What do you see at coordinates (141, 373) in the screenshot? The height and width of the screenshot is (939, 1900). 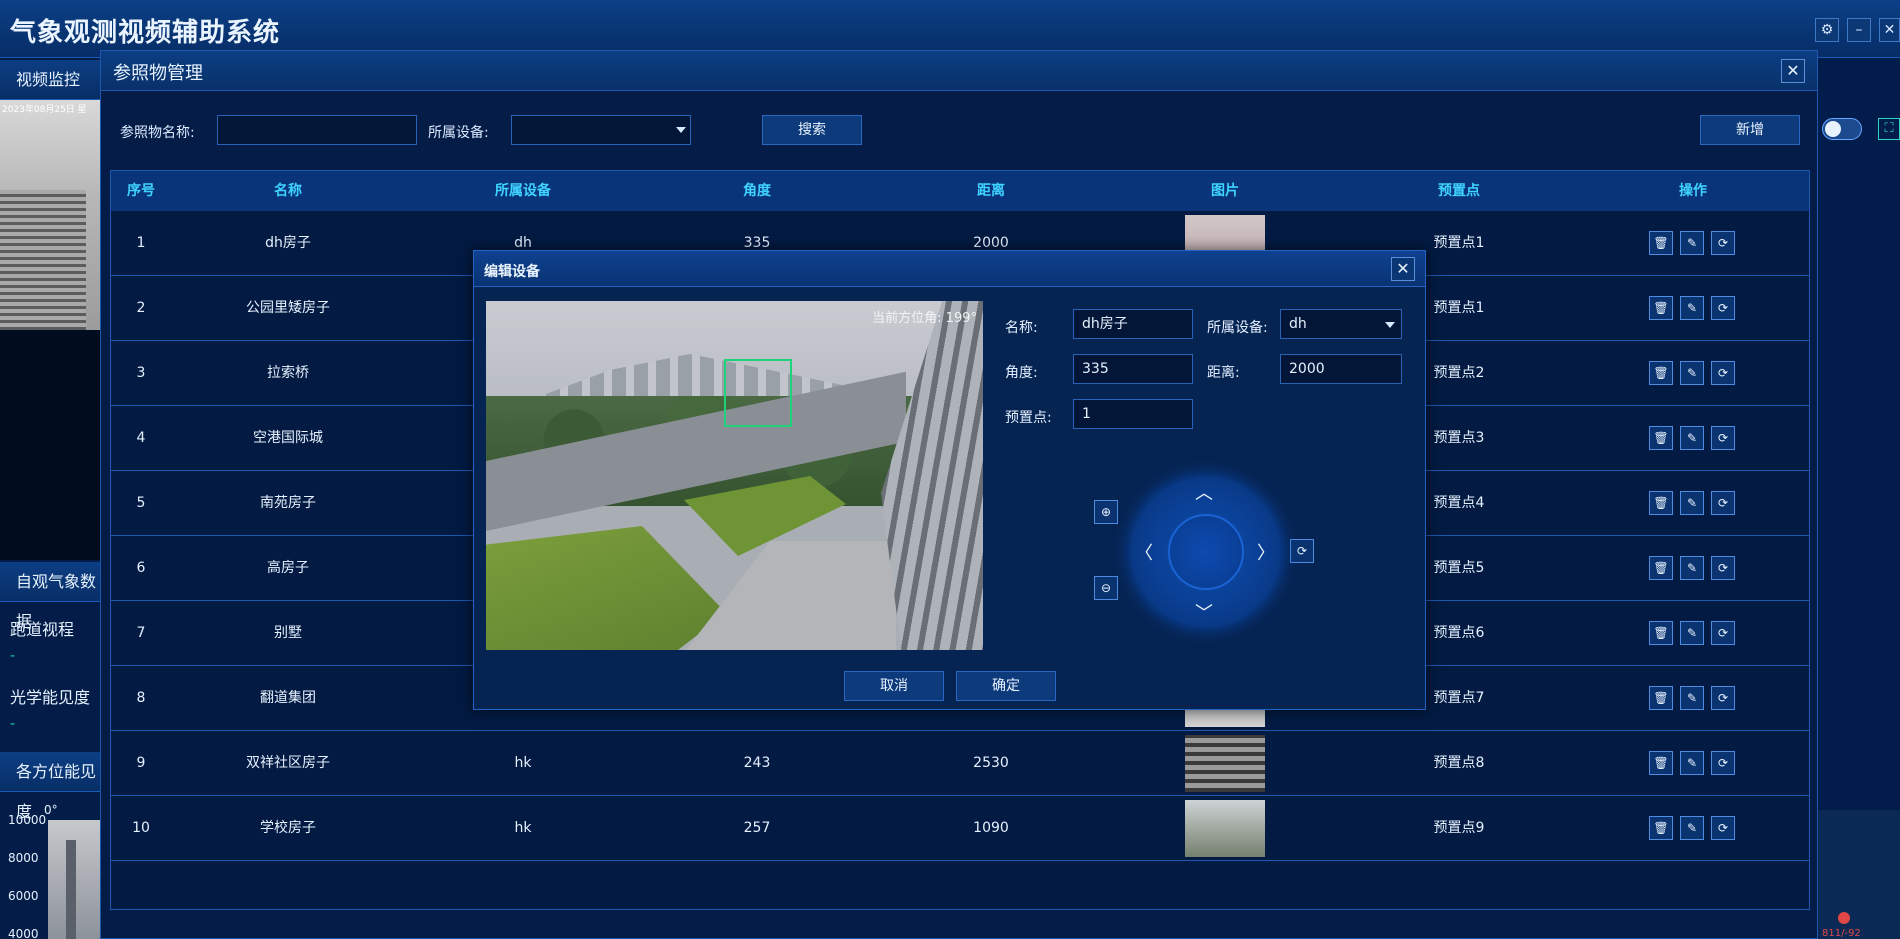 I see `cell-index: 3` at bounding box center [141, 373].